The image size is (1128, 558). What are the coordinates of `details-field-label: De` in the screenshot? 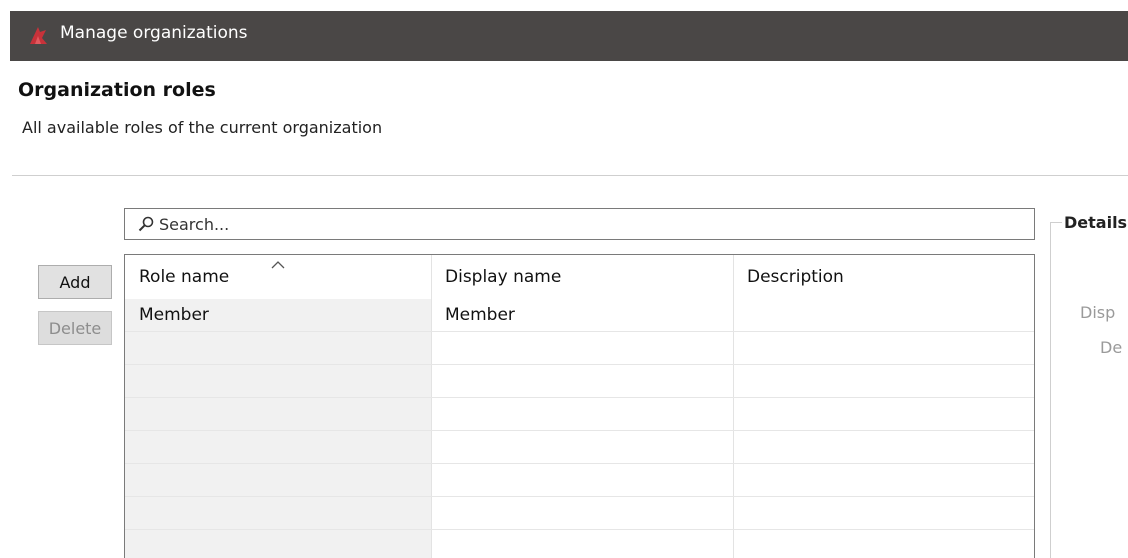 It's located at (1111, 347).